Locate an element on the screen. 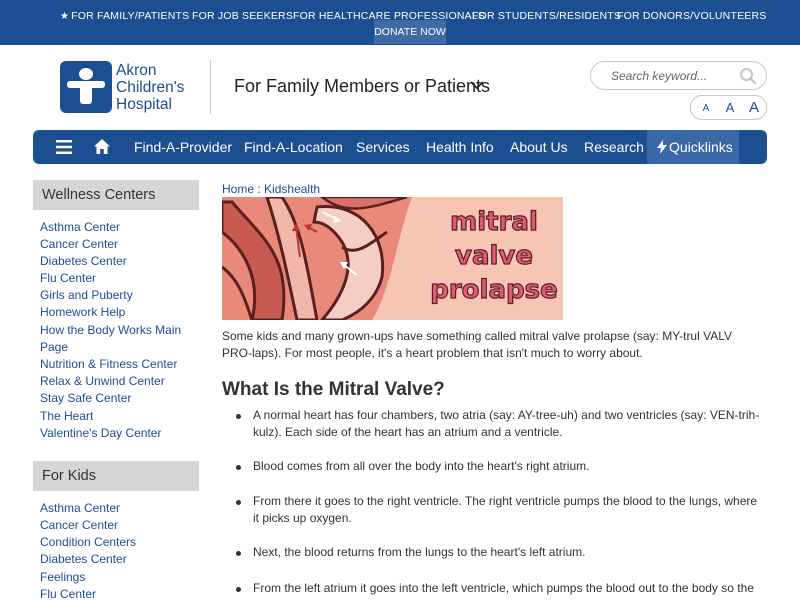 This screenshot has height=600, width=800. breadcrumb: Home : Kidshealth is located at coordinates (271, 189).